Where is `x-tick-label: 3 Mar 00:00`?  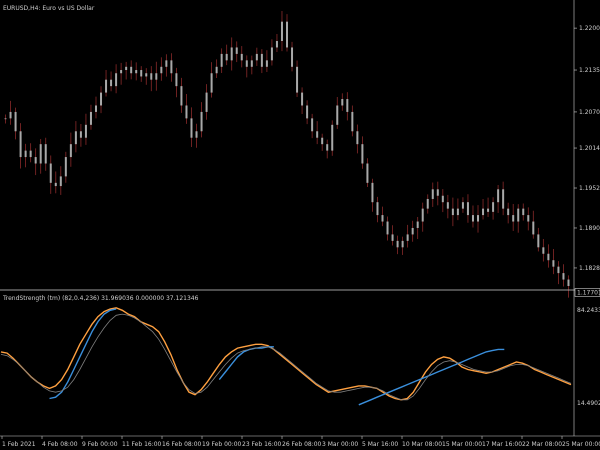 x-tick-label: 3 Mar 00:00 is located at coordinates (340, 444).